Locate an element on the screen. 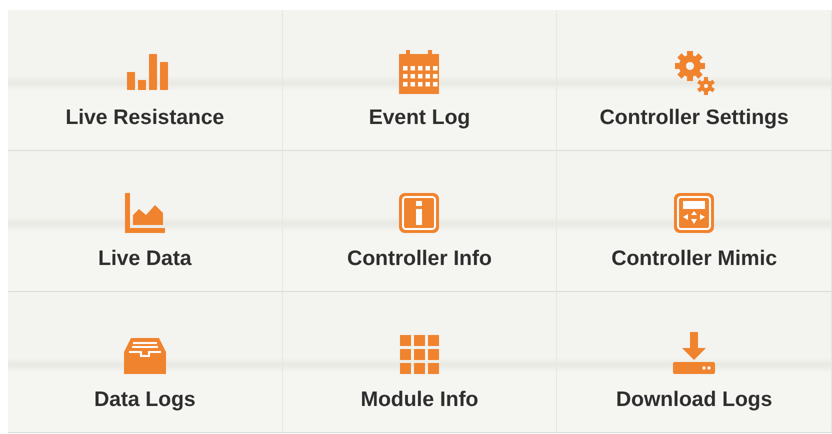 Image resolution: width=832 pixels, height=434 pixels. menu-tile: Event Log is located at coordinates (420, 80).